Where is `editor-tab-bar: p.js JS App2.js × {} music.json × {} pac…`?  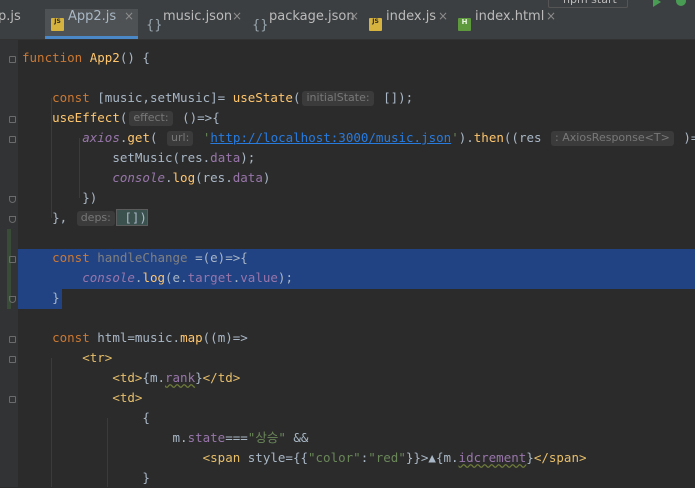
editor-tab-bar: p.js JS App2.js × {} music.json × {} pac… is located at coordinates (347, 24).